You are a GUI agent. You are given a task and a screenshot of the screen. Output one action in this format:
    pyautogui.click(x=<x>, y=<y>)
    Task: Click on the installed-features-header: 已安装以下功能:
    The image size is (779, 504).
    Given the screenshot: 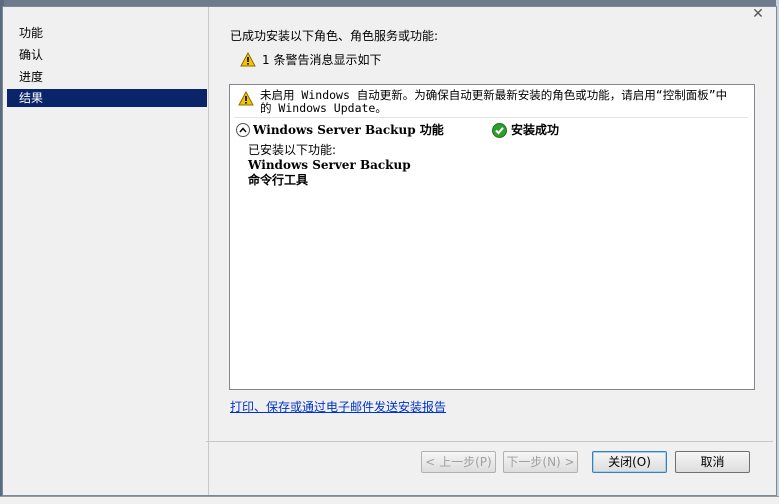 What is the action you would take?
    pyautogui.click(x=292, y=150)
    